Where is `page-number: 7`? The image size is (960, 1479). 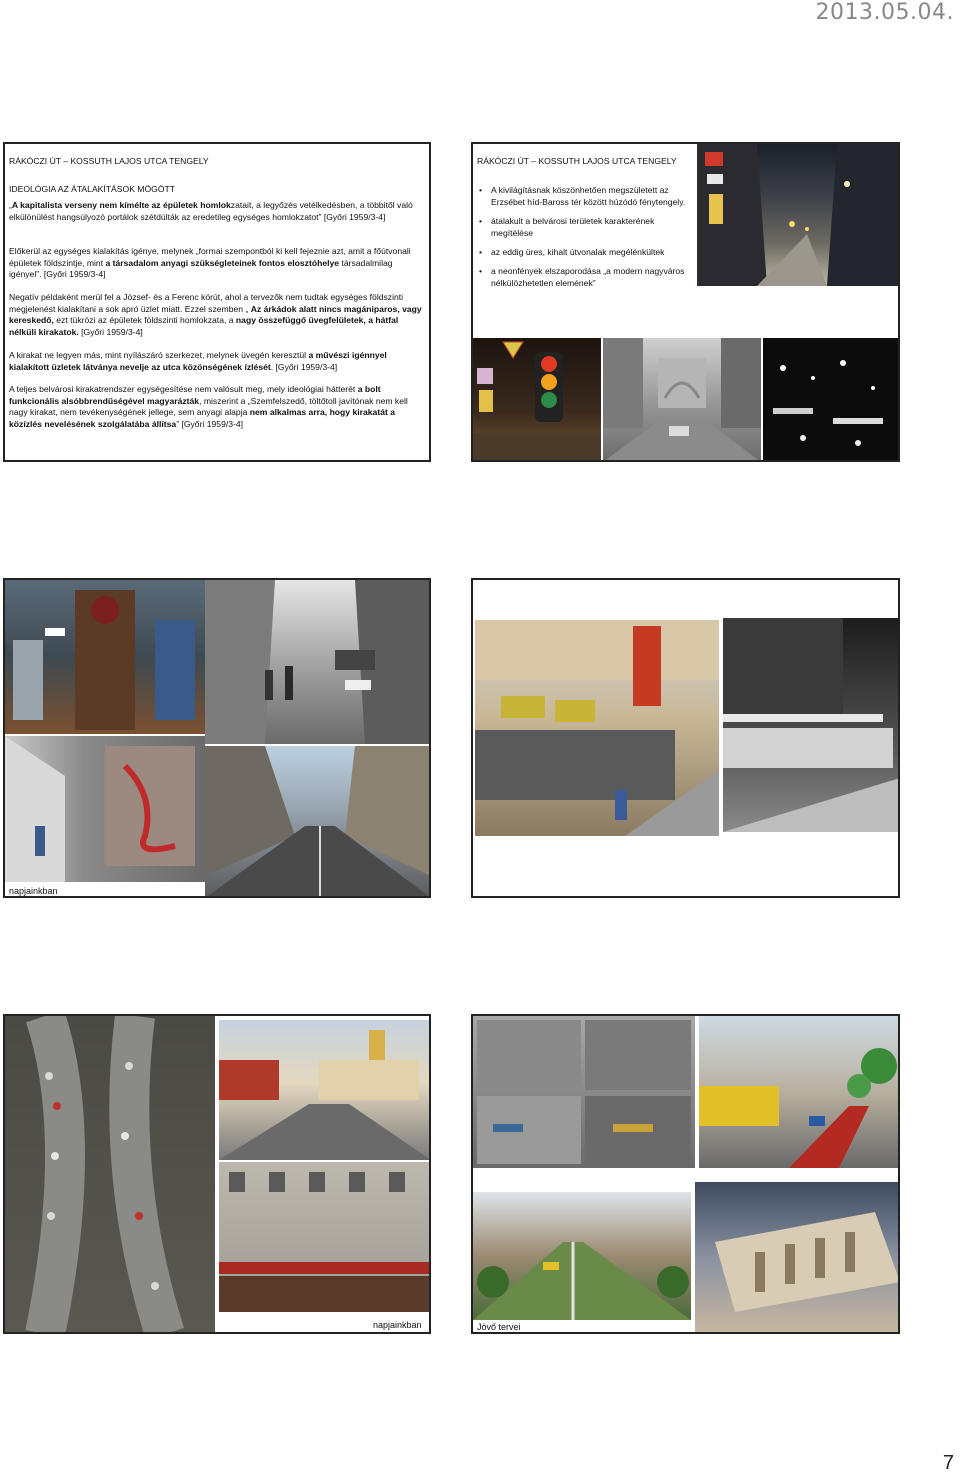
page-number: 7 is located at coordinates (948, 1463).